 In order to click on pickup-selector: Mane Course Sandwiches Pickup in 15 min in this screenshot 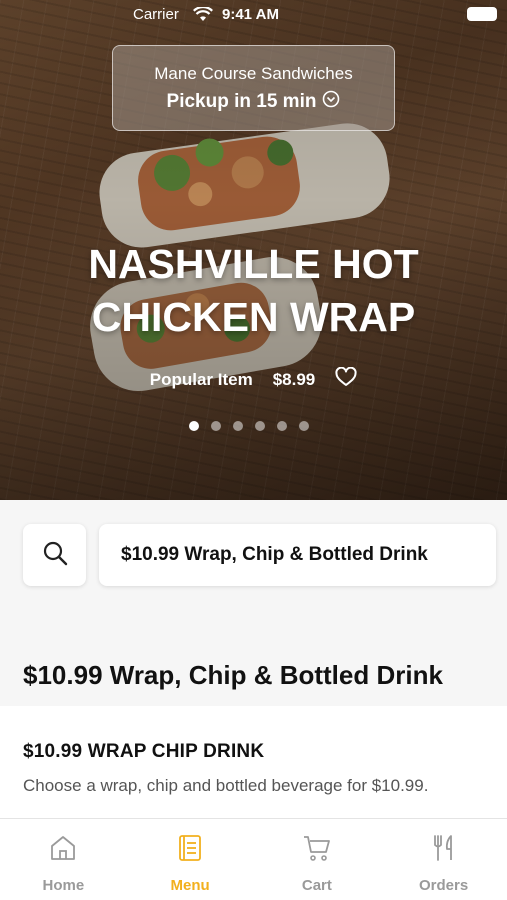, I will do `click(253, 88)`.